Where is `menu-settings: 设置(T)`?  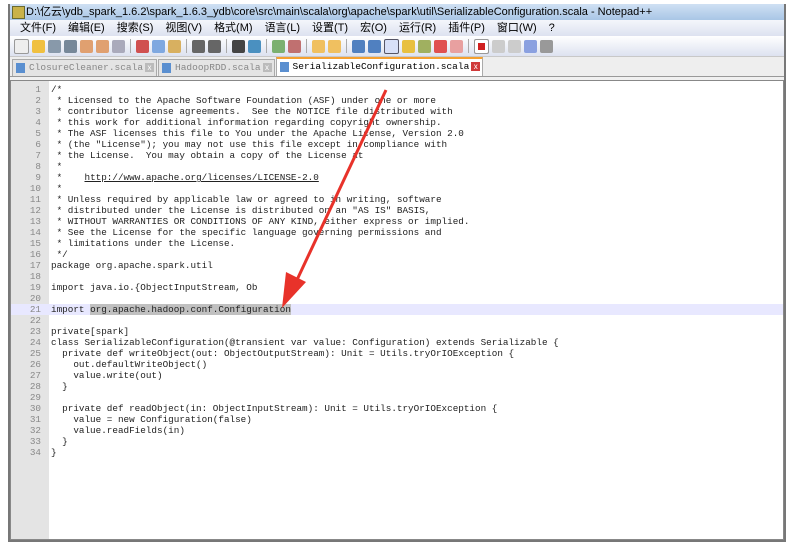 menu-settings: 设置(T) is located at coordinates (330, 28).